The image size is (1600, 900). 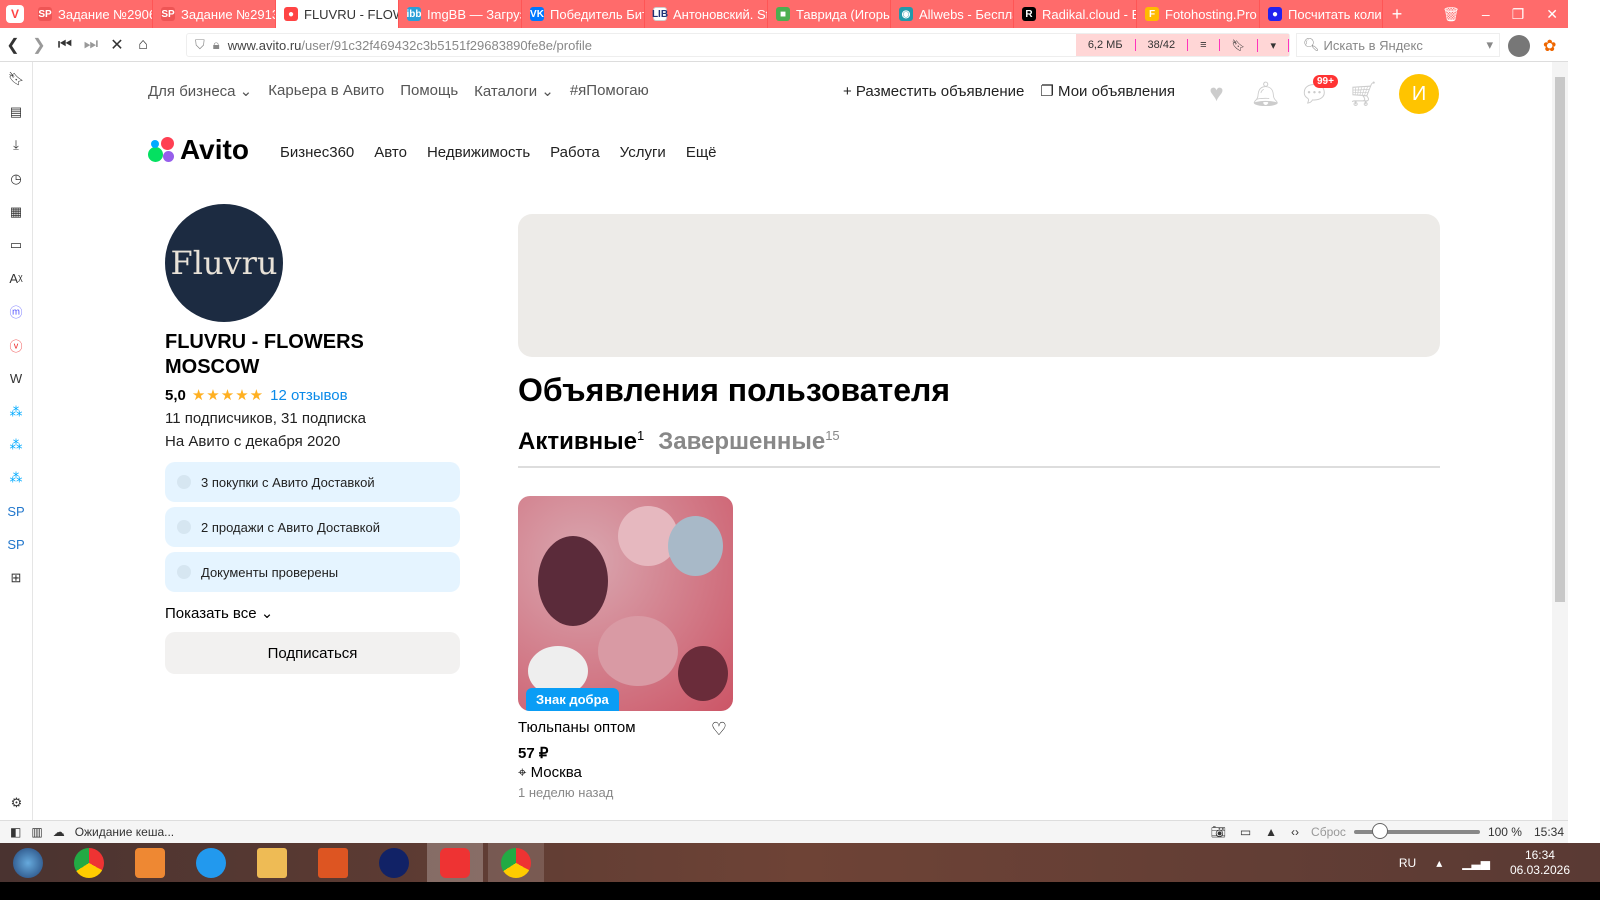 I want to click on home-button: ⌂, so click(x=143, y=45).